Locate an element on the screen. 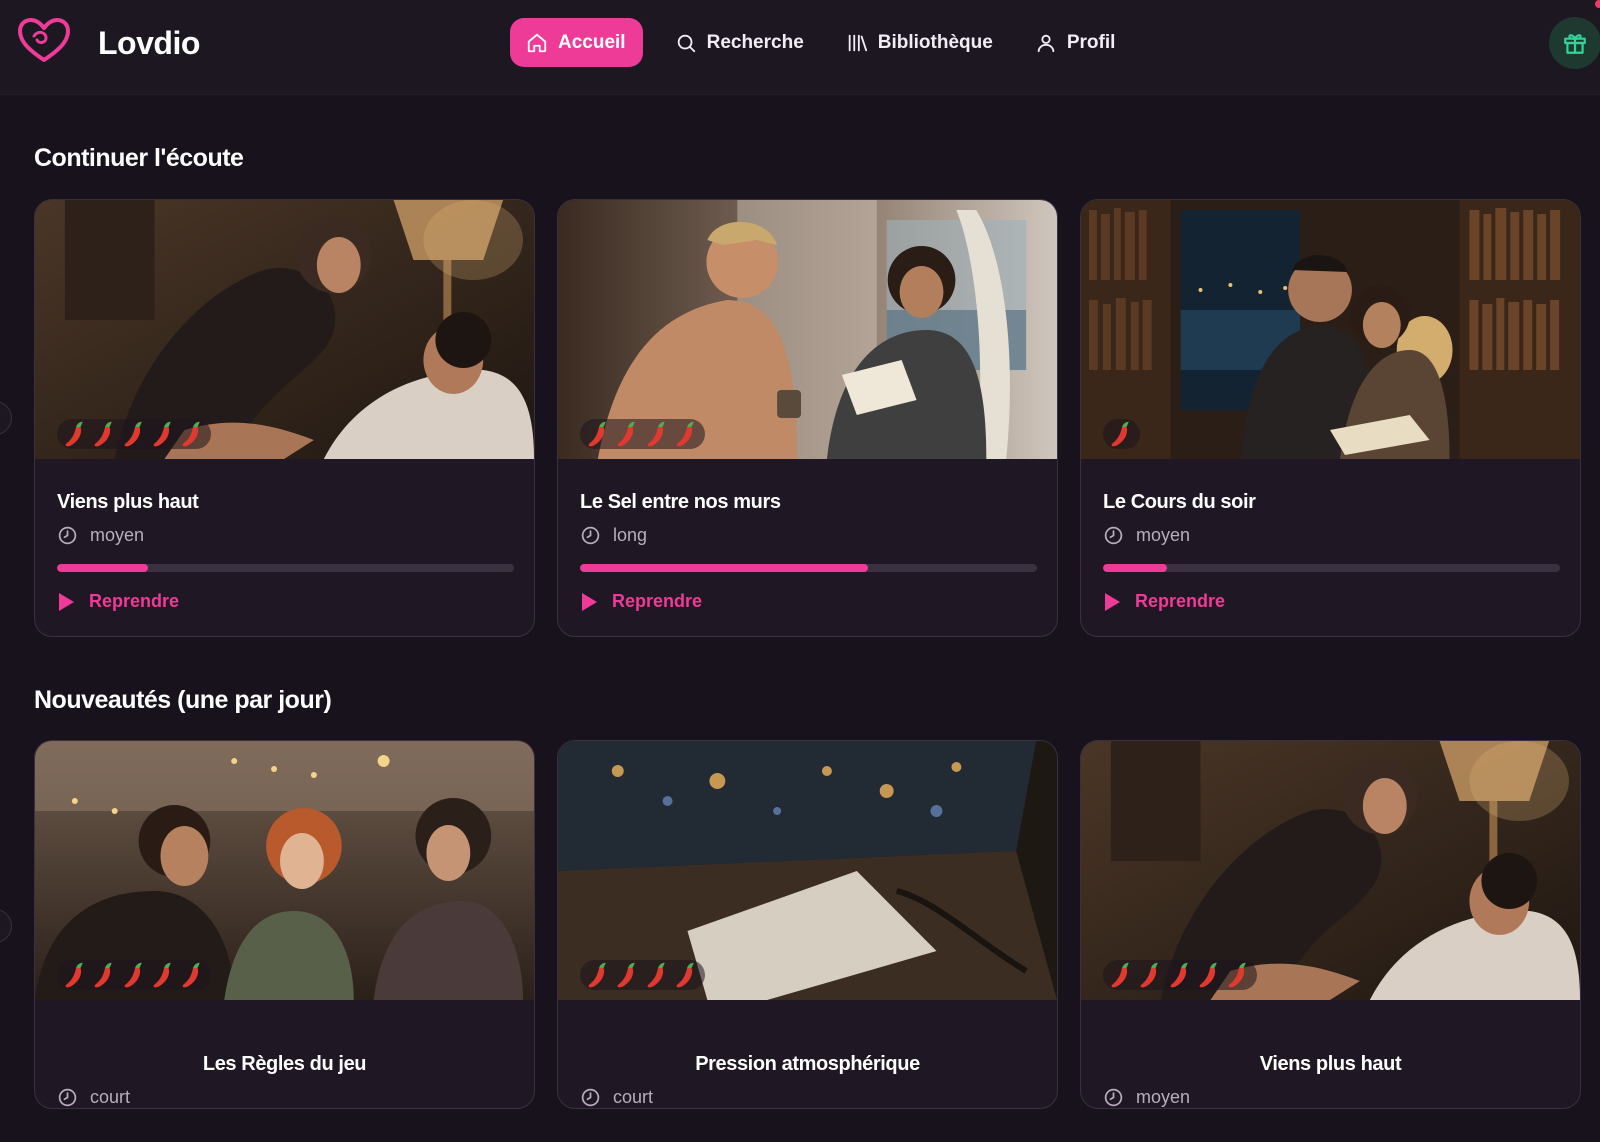  new-release-card: Les Règles du jeu court is located at coordinates (284, 924).